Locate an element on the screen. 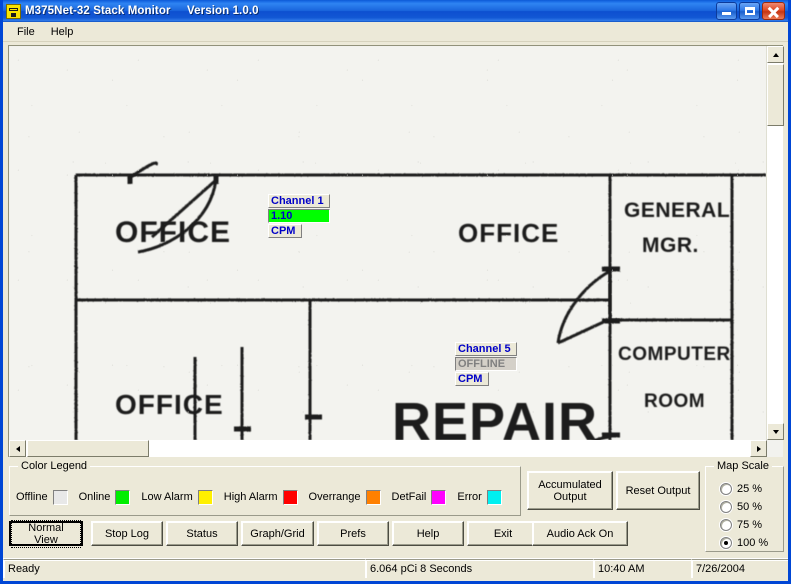 This screenshot has width=791, height=584. maximize-button is located at coordinates (749, 11).